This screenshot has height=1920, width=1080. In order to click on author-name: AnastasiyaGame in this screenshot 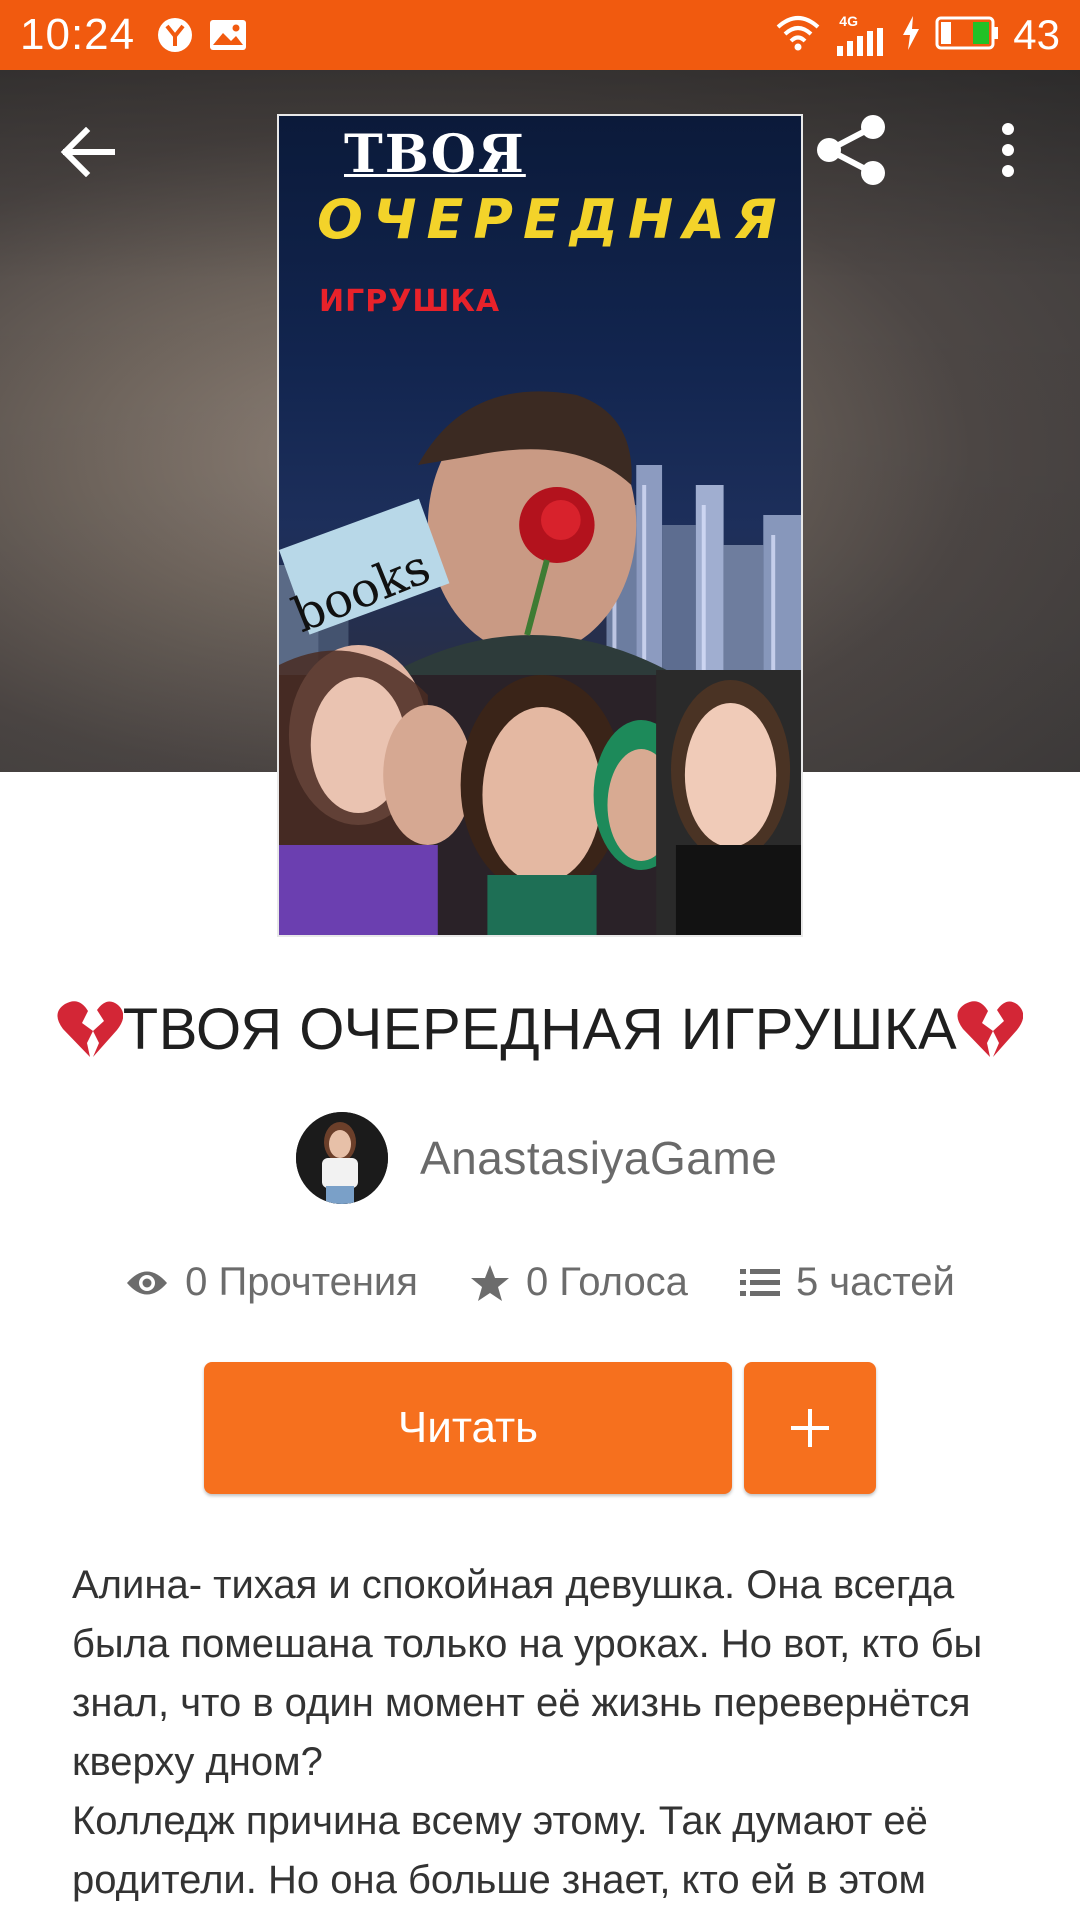, I will do `click(598, 1158)`.